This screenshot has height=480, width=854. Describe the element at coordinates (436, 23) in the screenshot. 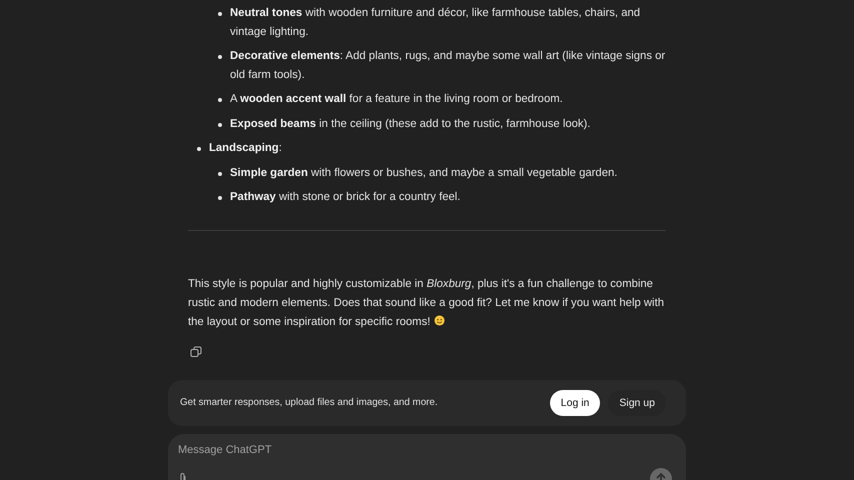

I see `list-item-text: Neutral tones with wooden furniture and décor, like farmhouse tables, chairs, and vintage lighting.` at that location.